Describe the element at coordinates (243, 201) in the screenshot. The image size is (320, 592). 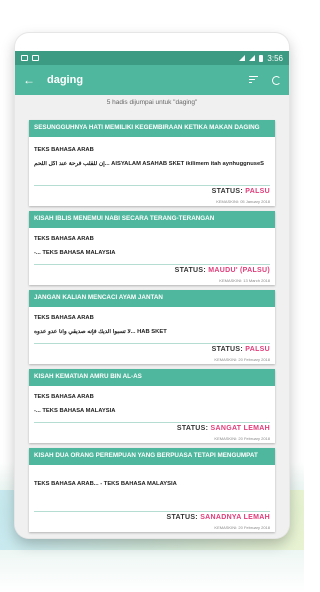
I see `hadith-date: KEMASKINI: 05 January 2018` at that location.